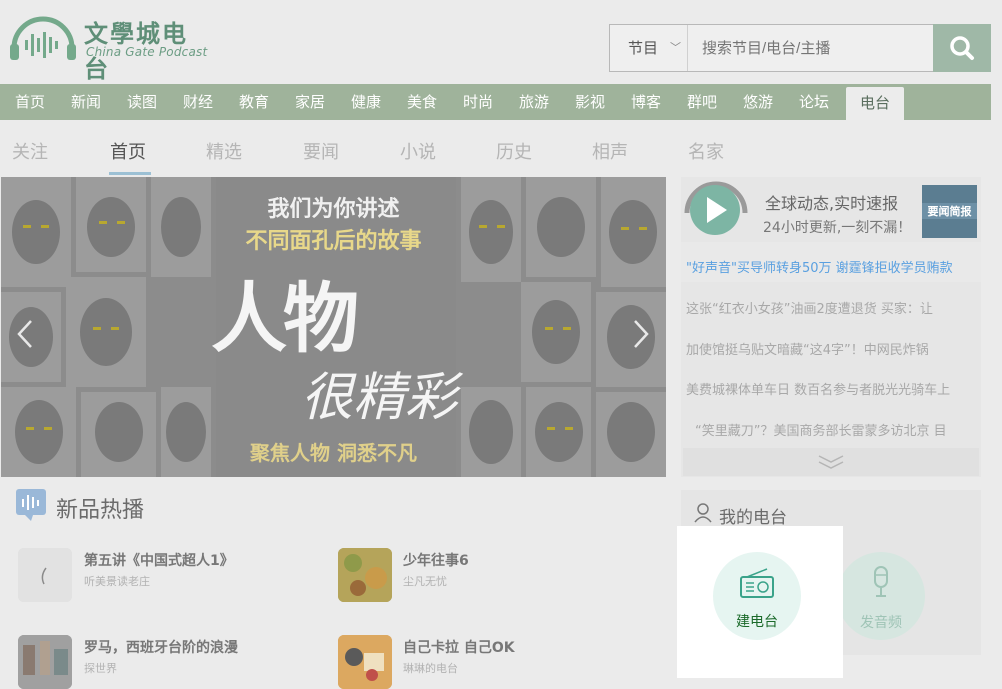 The height and width of the screenshot is (689, 1002). What do you see at coordinates (831, 388) in the screenshot?
I see `headline-item: 美费城裸体单车日 数百名参与者脱光光骑车上` at bounding box center [831, 388].